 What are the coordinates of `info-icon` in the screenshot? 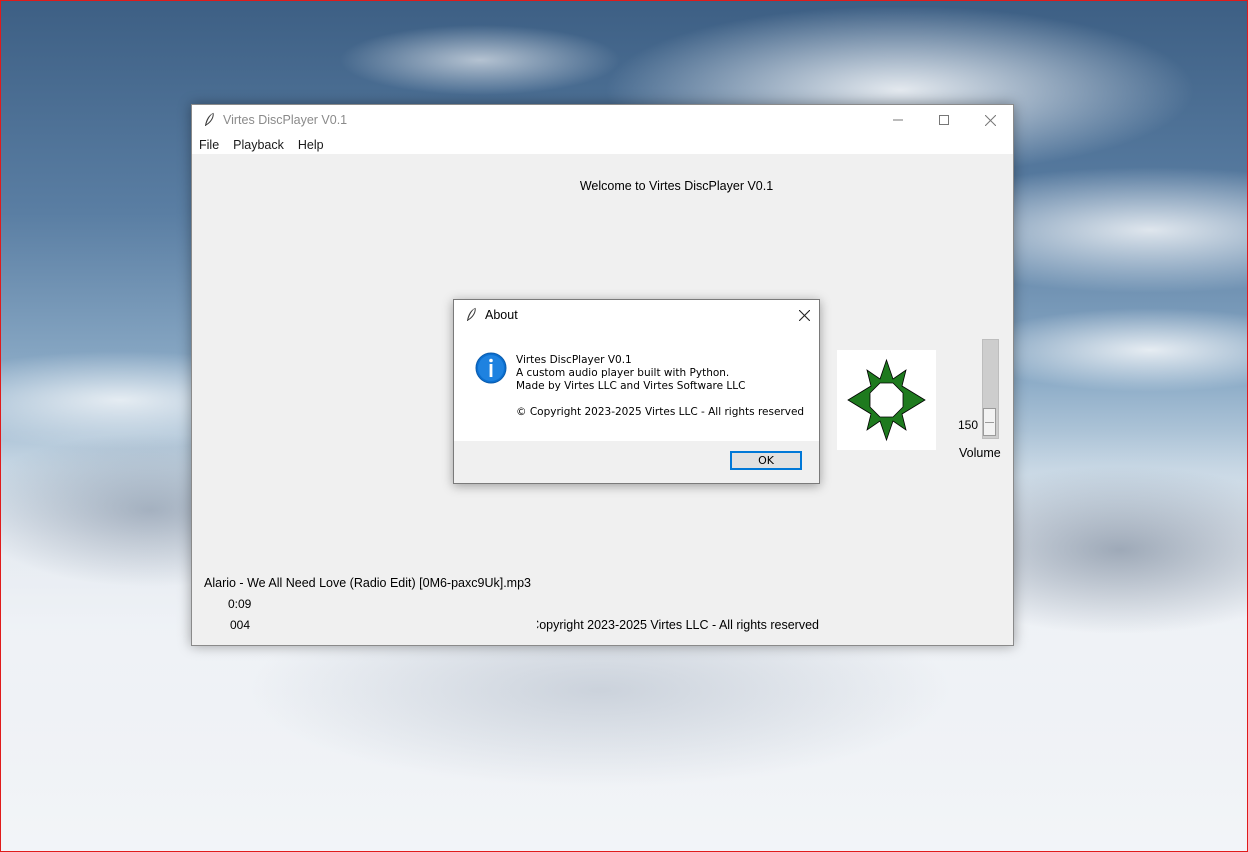 It's located at (491, 368).